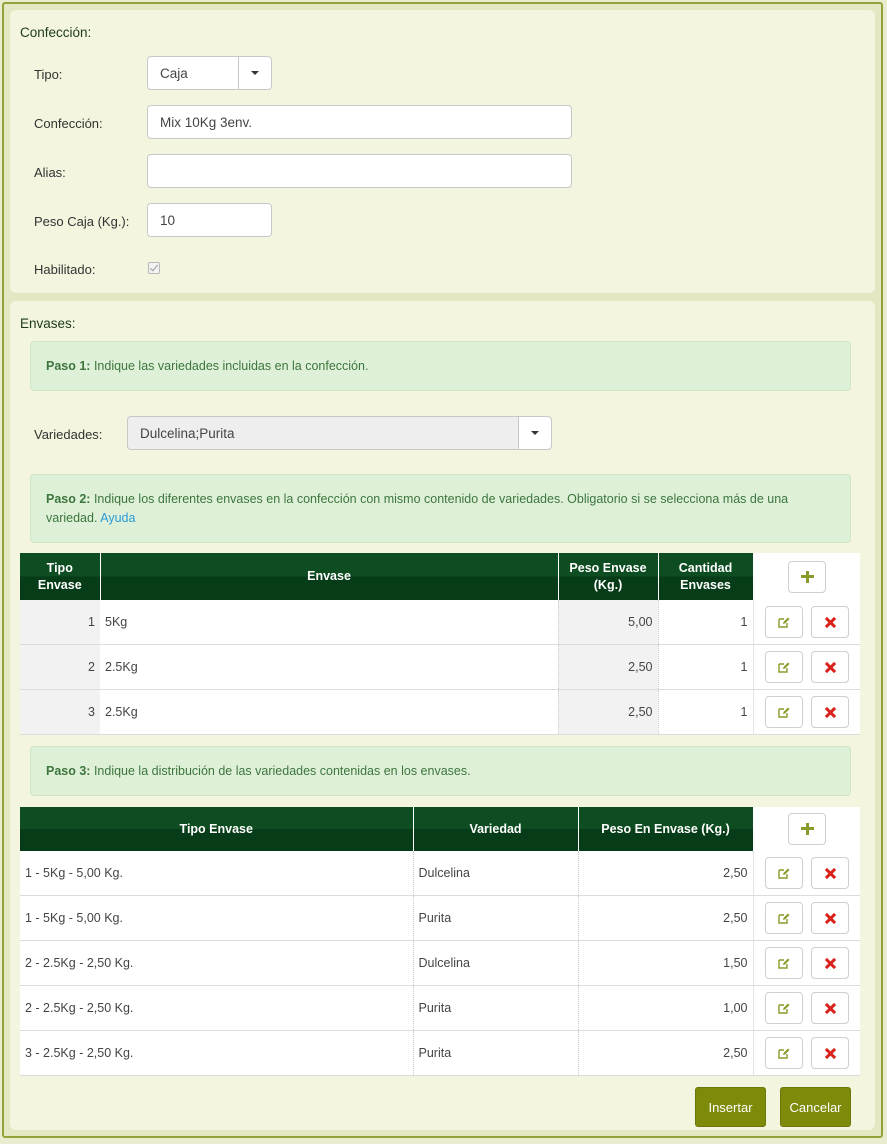  What do you see at coordinates (60, 712) in the screenshot?
I see `cell-tipo: 3` at bounding box center [60, 712].